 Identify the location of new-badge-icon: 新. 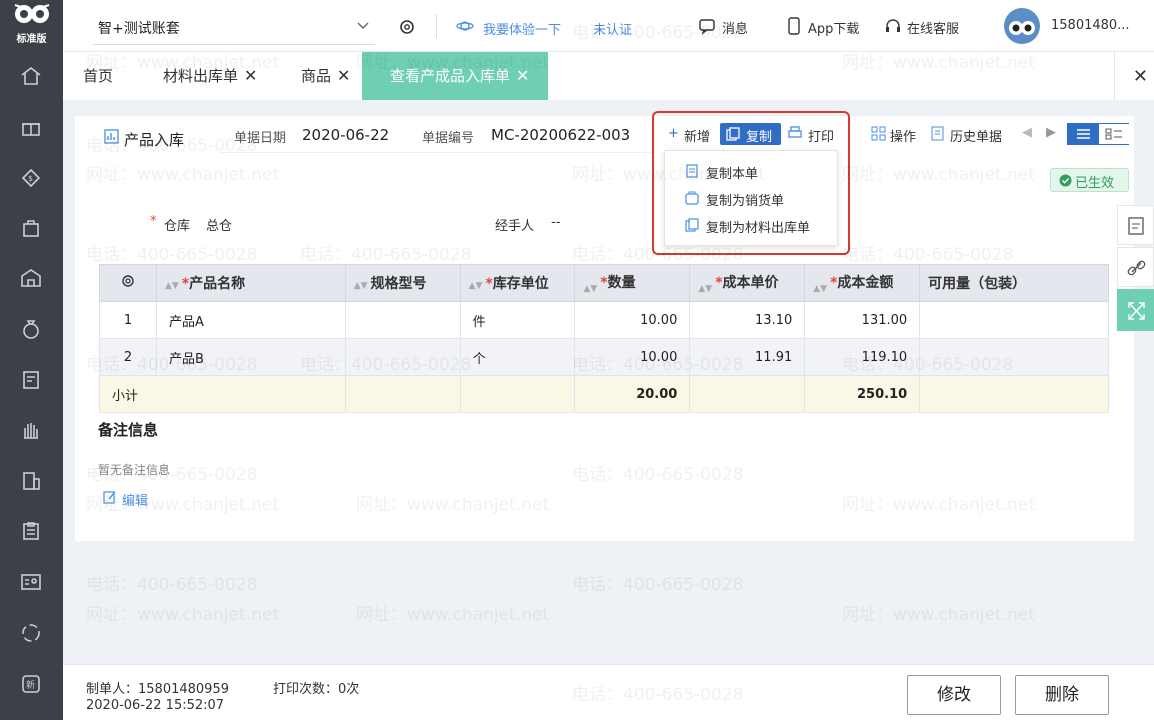
(31, 684).